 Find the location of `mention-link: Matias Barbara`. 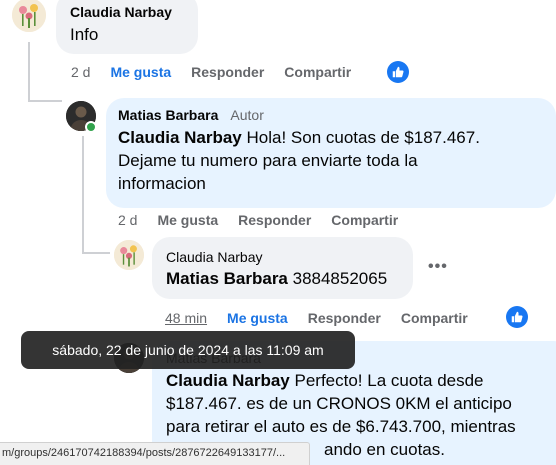

mention-link: Matias Barbara is located at coordinates (227, 278).